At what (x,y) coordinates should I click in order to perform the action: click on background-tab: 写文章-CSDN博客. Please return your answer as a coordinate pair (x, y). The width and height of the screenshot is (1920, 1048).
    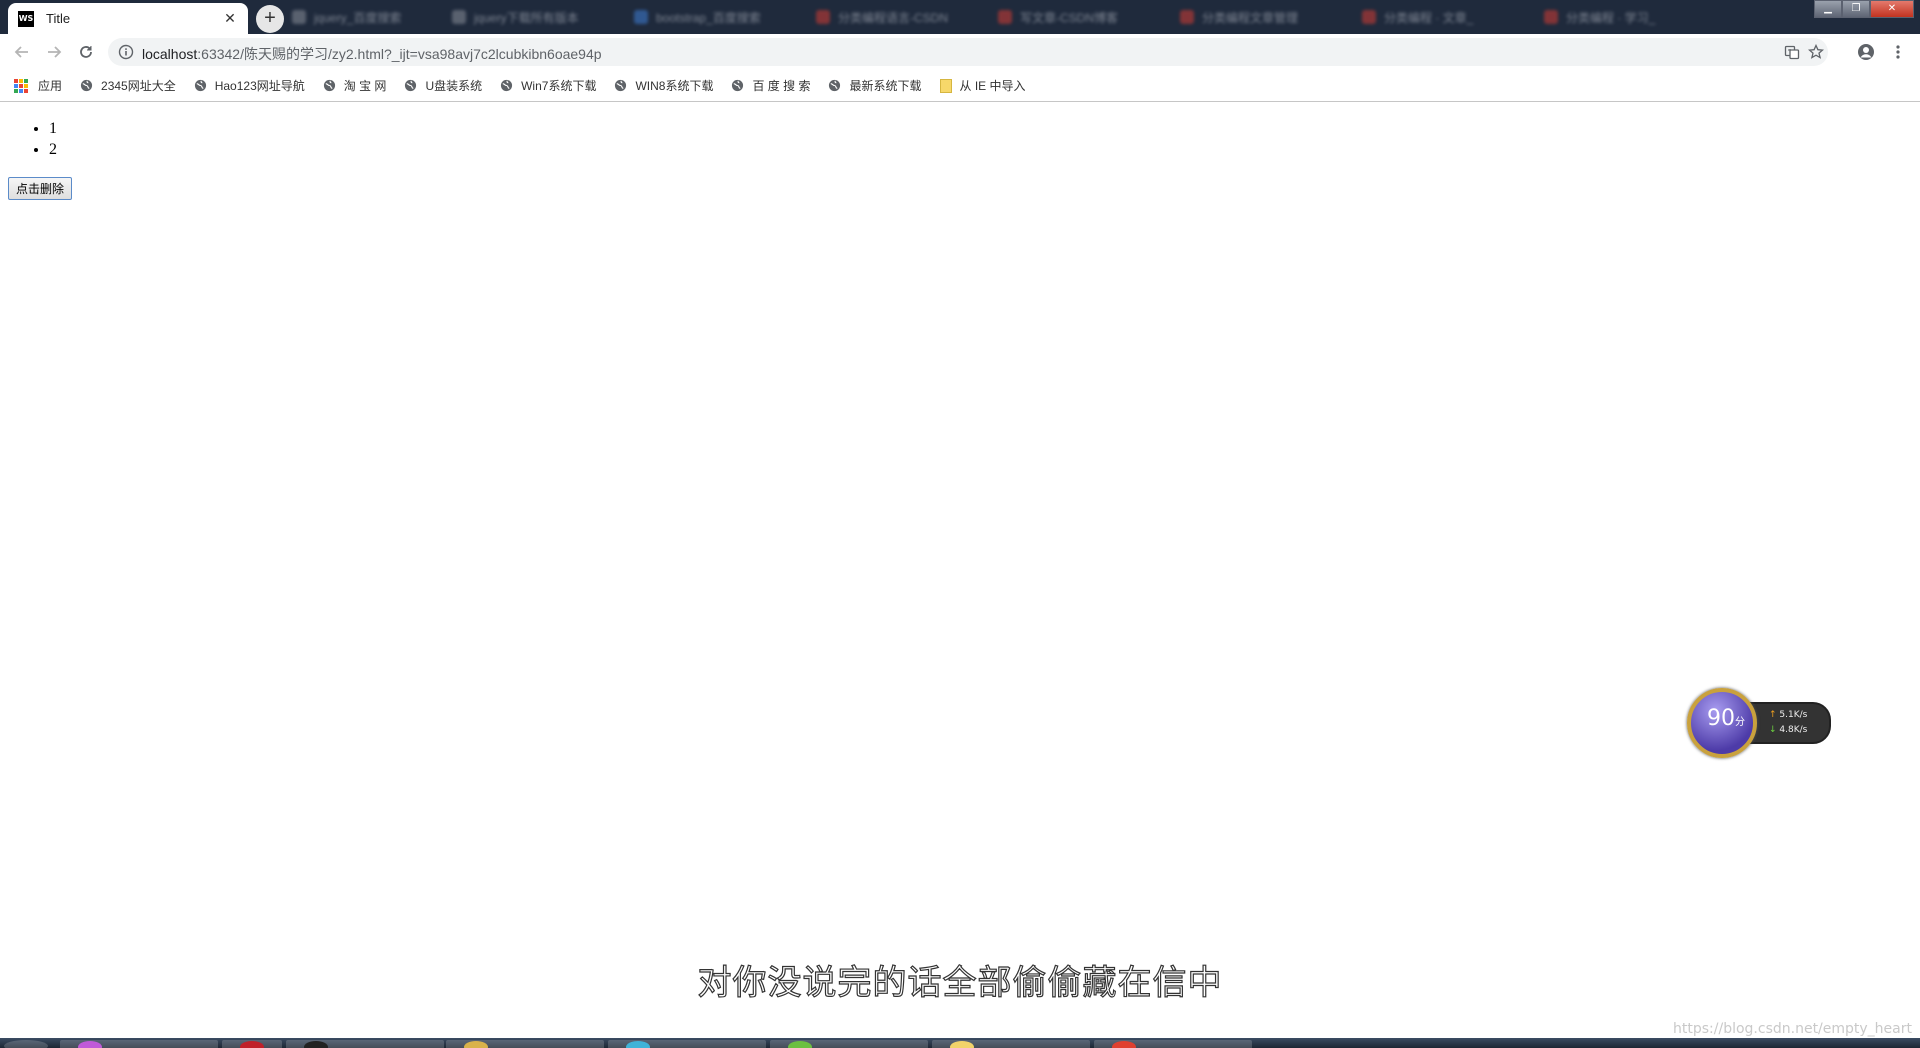
    Looking at the image, I should click on (1058, 17).